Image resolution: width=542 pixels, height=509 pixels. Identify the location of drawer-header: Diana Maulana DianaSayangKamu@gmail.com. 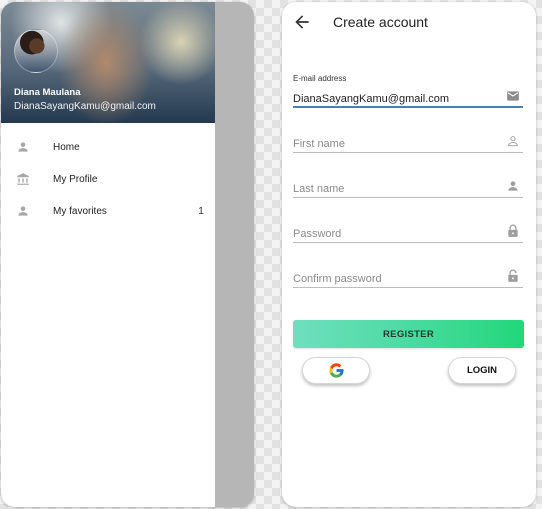
(108, 62).